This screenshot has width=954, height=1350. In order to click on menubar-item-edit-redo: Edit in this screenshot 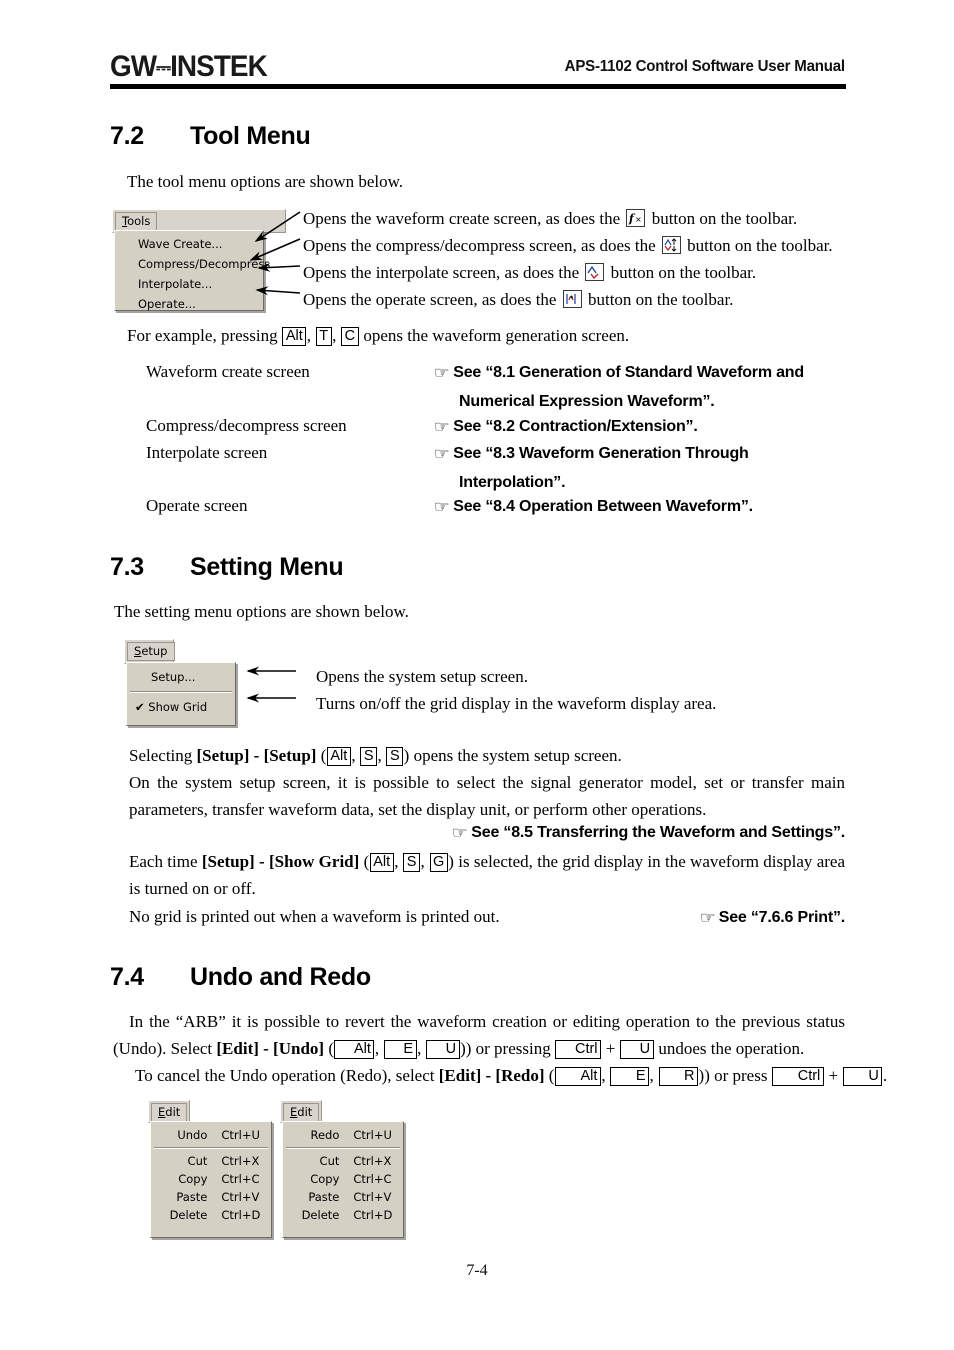, I will do `click(301, 1112)`.